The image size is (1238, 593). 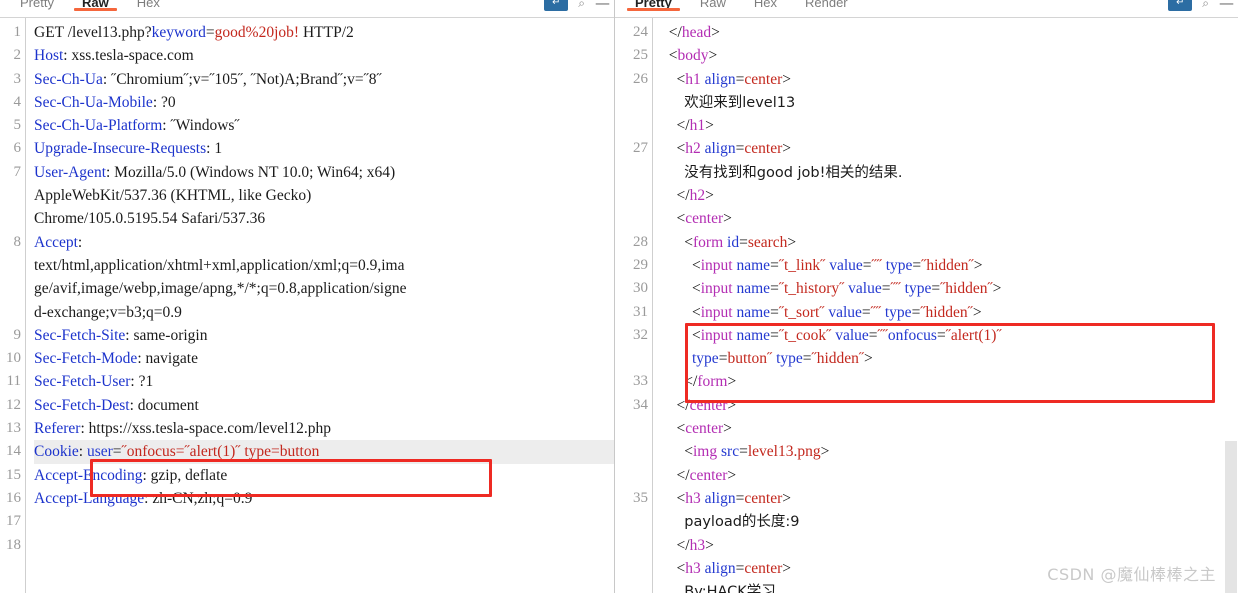 I want to click on response-tab-render: Render, so click(x=826, y=6).